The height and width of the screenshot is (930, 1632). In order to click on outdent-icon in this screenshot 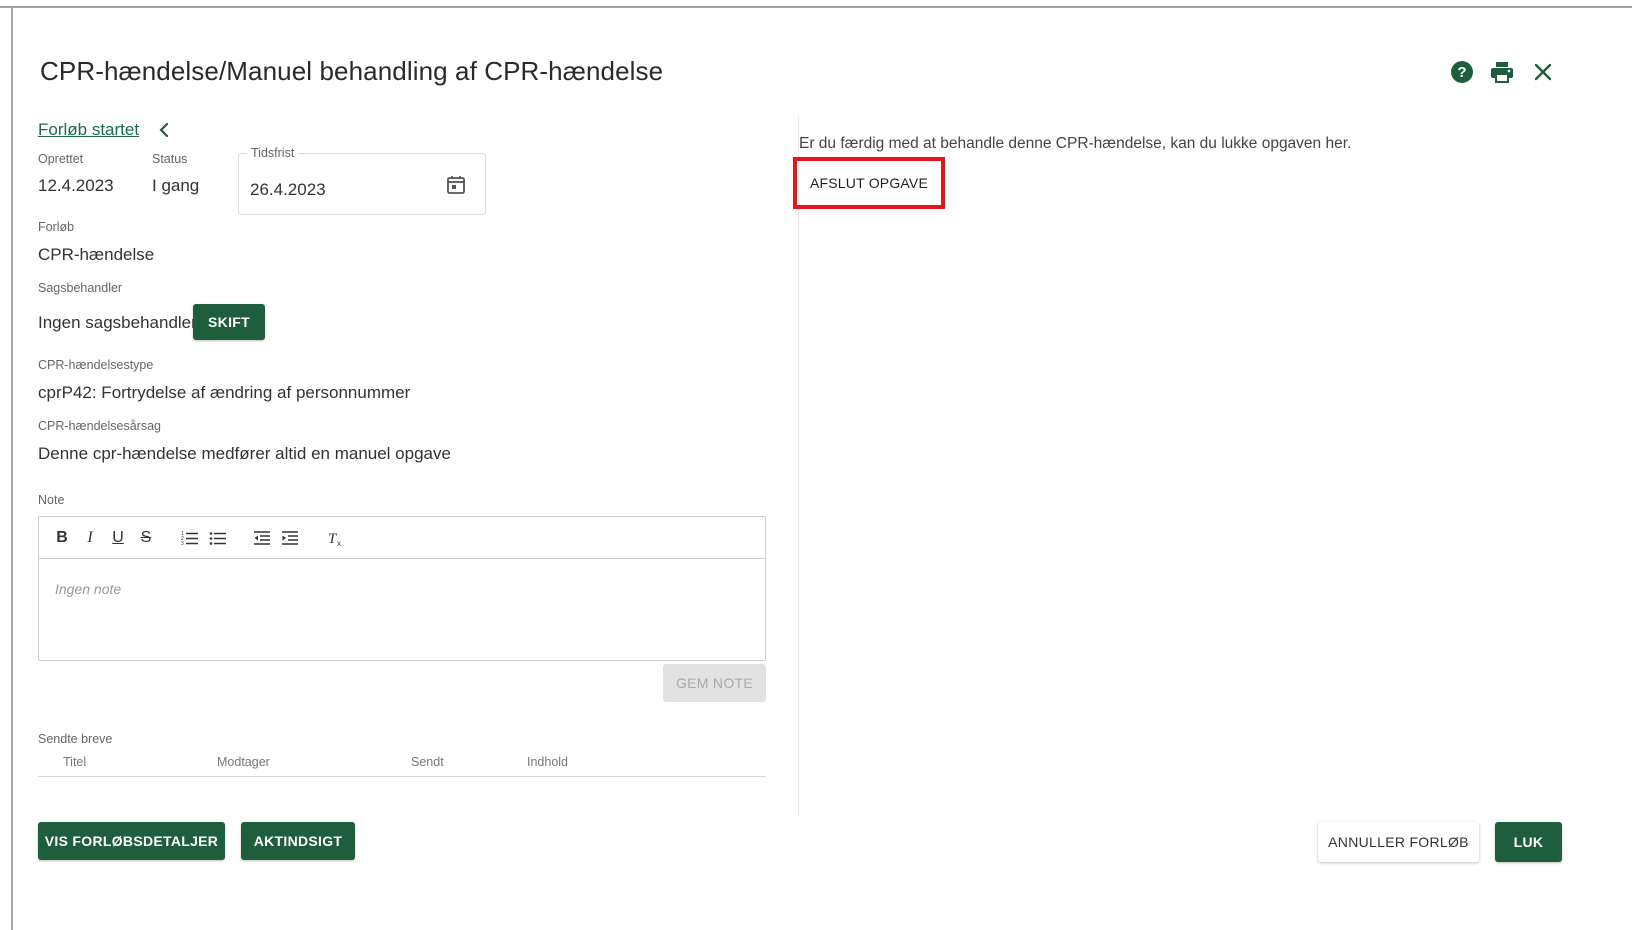, I will do `click(262, 538)`.